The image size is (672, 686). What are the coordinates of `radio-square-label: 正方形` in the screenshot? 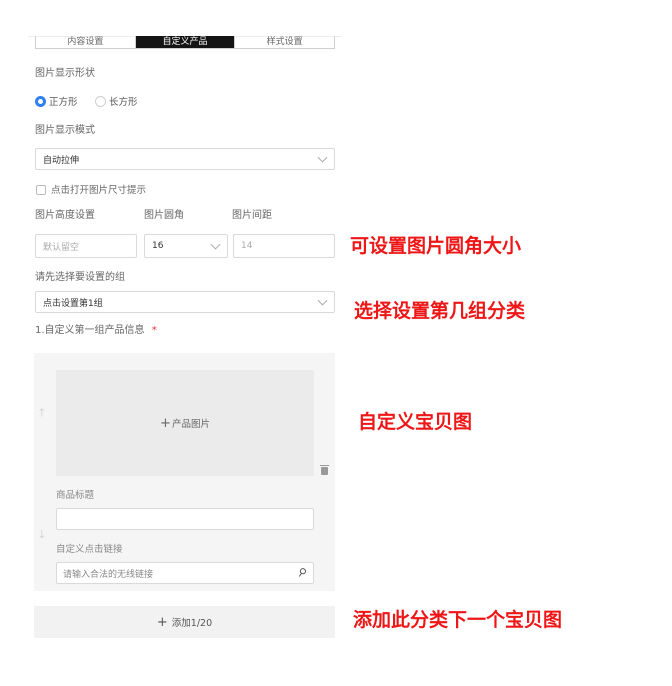 It's located at (63, 102).